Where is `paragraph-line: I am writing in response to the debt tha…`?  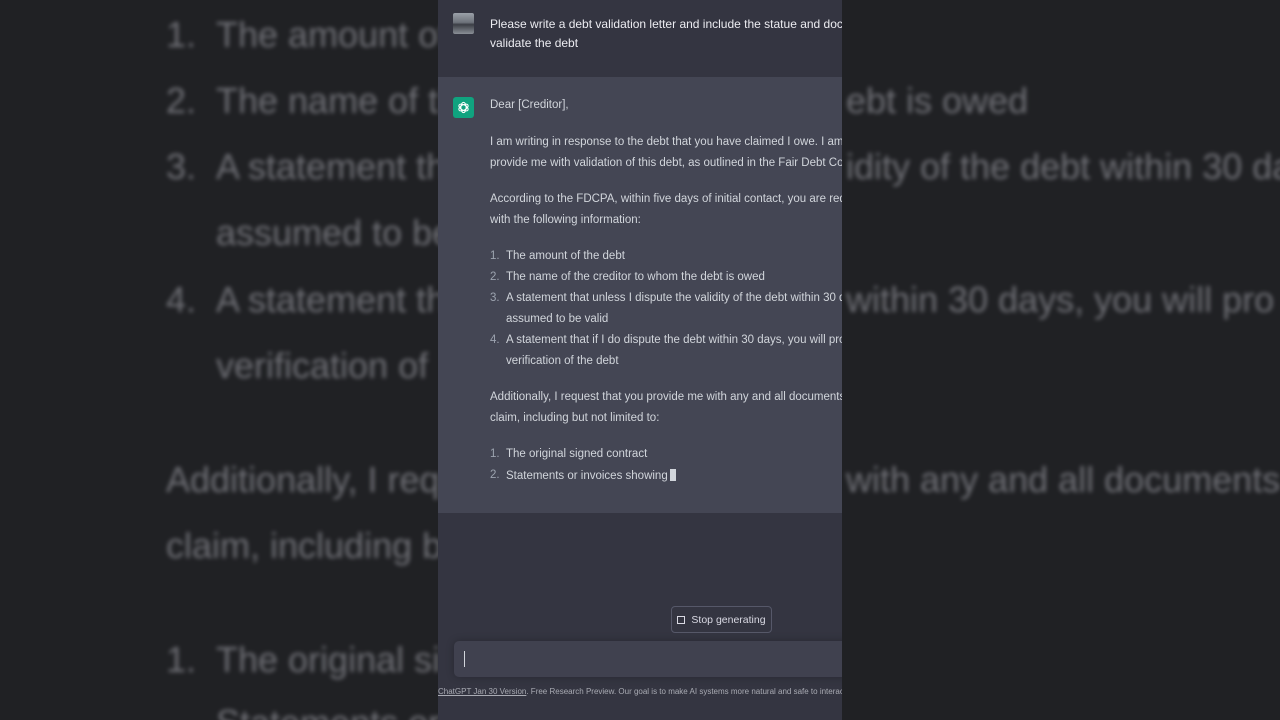
paragraph-line: I am writing in response to the debt tha… is located at coordinates (666, 142).